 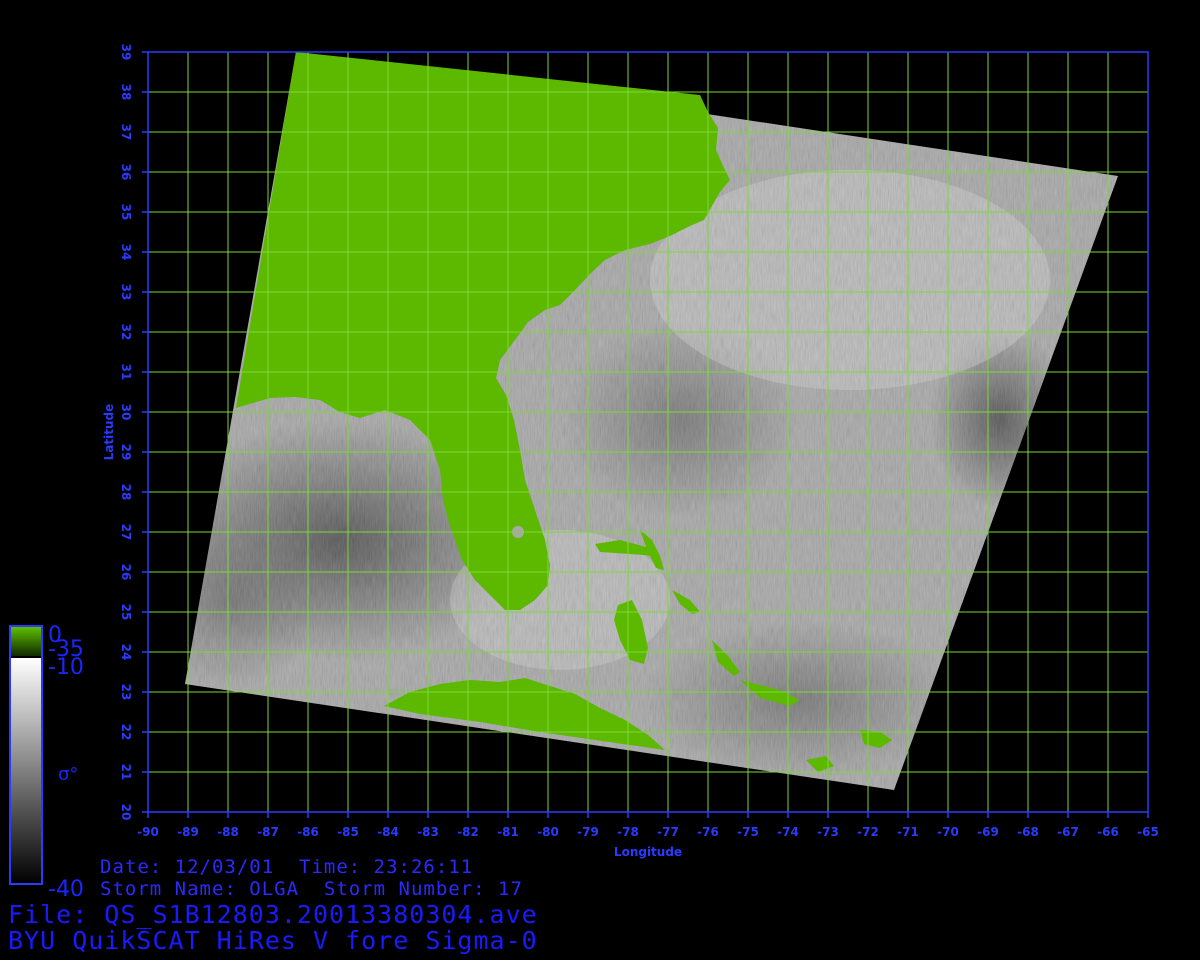 What do you see at coordinates (46, 762) in the screenshot?
I see `colorbar: 0 -35 -10 σ° -40` at bounding box center [46, 762].